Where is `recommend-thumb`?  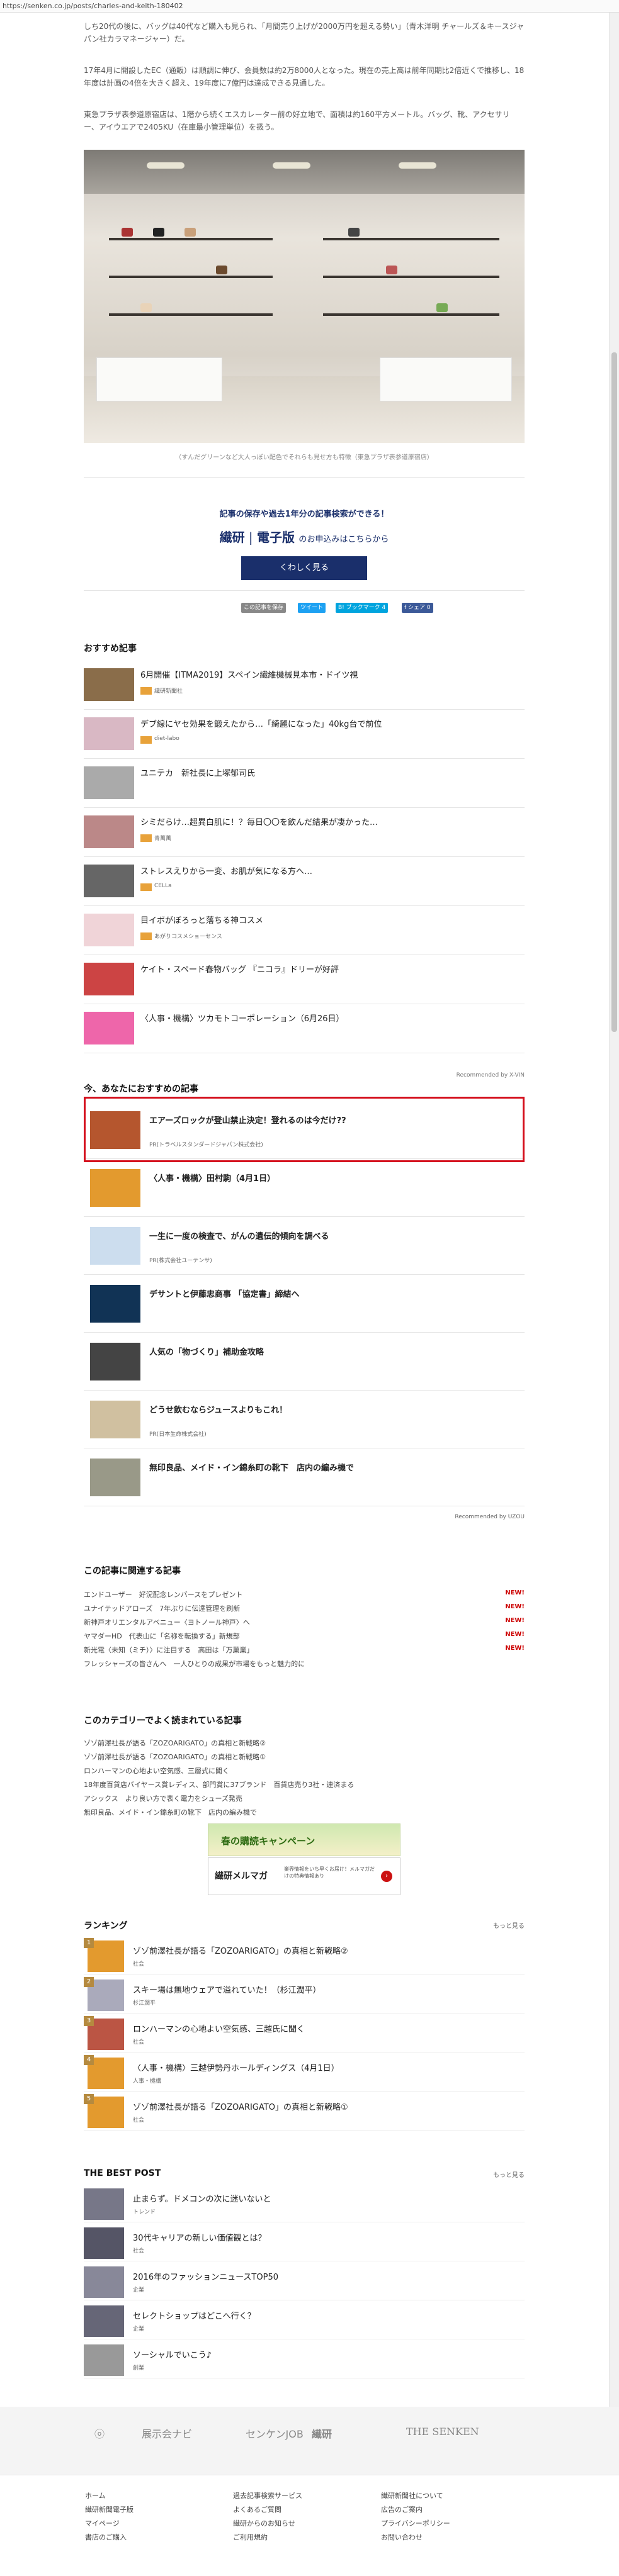
recommend-thumb is located at coordinates (109, 930).